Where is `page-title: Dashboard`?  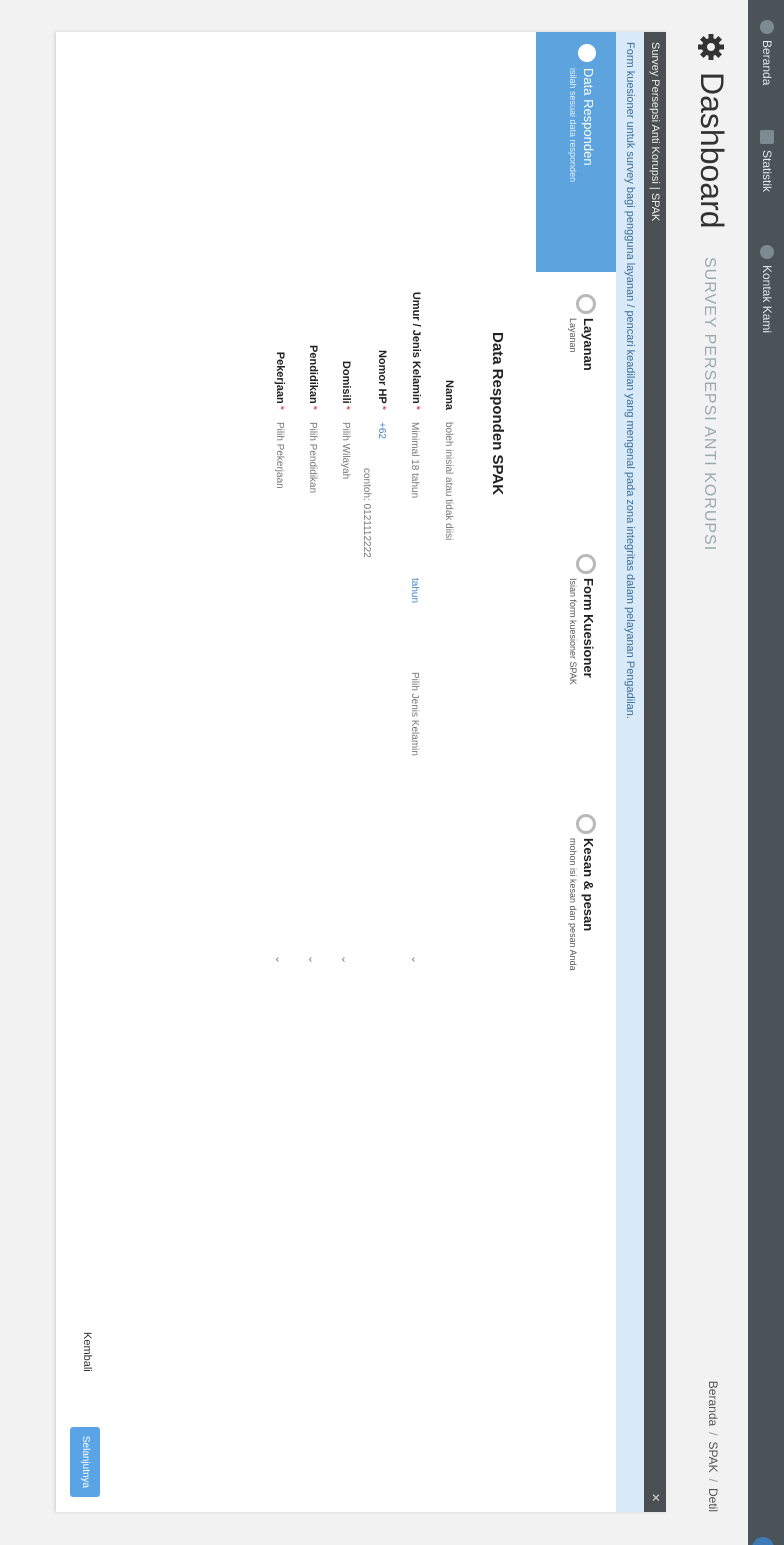 page-title: Dashboard is located at coordinates (712, 150).